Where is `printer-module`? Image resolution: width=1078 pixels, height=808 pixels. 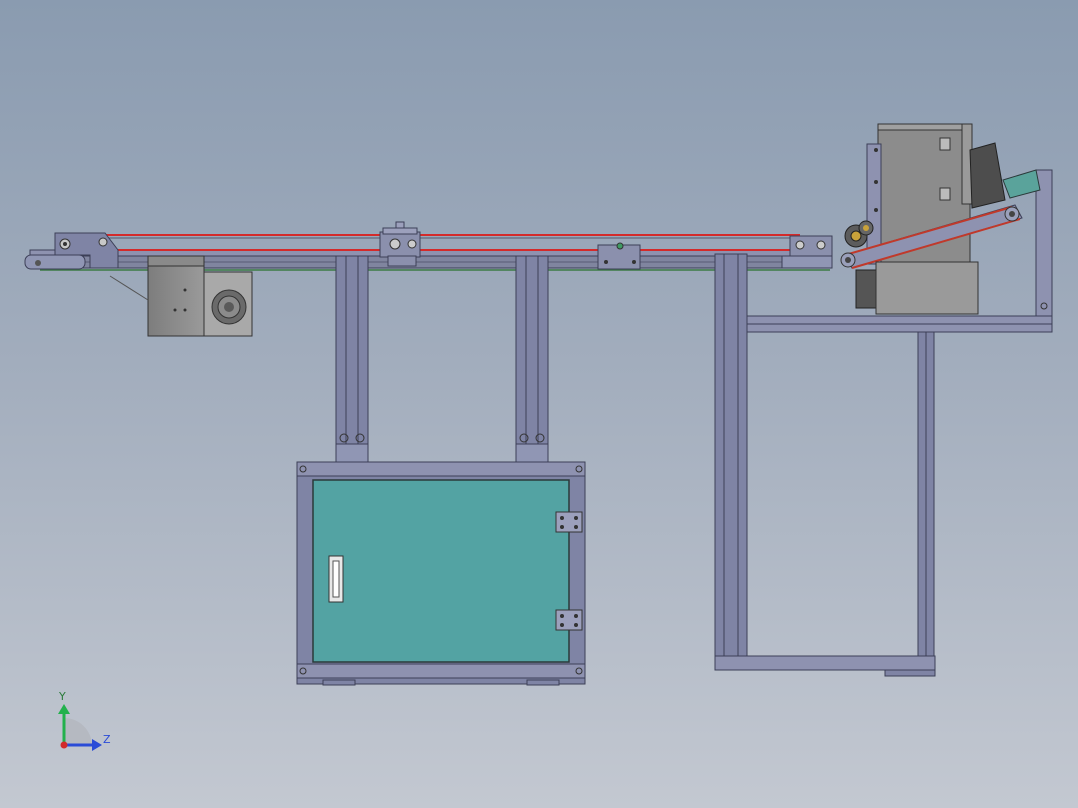
printer-module is located at coordinates (940, 219).